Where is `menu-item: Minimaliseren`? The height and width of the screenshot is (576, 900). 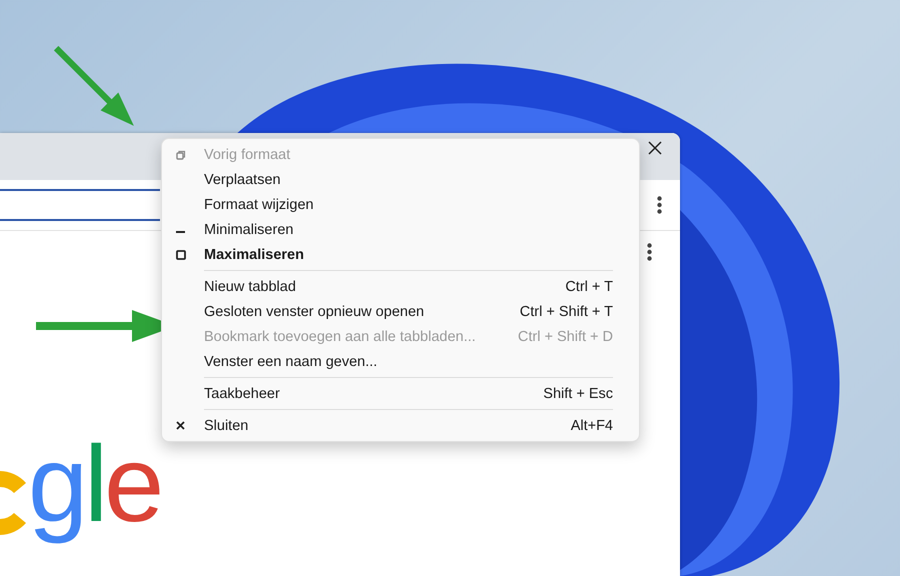
menu-item: Minimaliseren is located at coordinates (400, 229).